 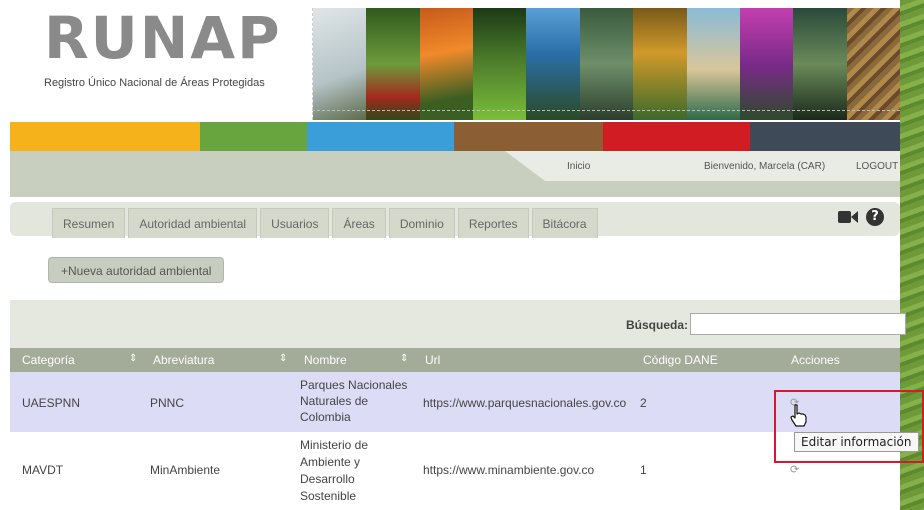 What do you see at coordinates (856, 442) in the screenshot?
I see `tooltip-editar: Editar información` at bounding box center [856, 442].